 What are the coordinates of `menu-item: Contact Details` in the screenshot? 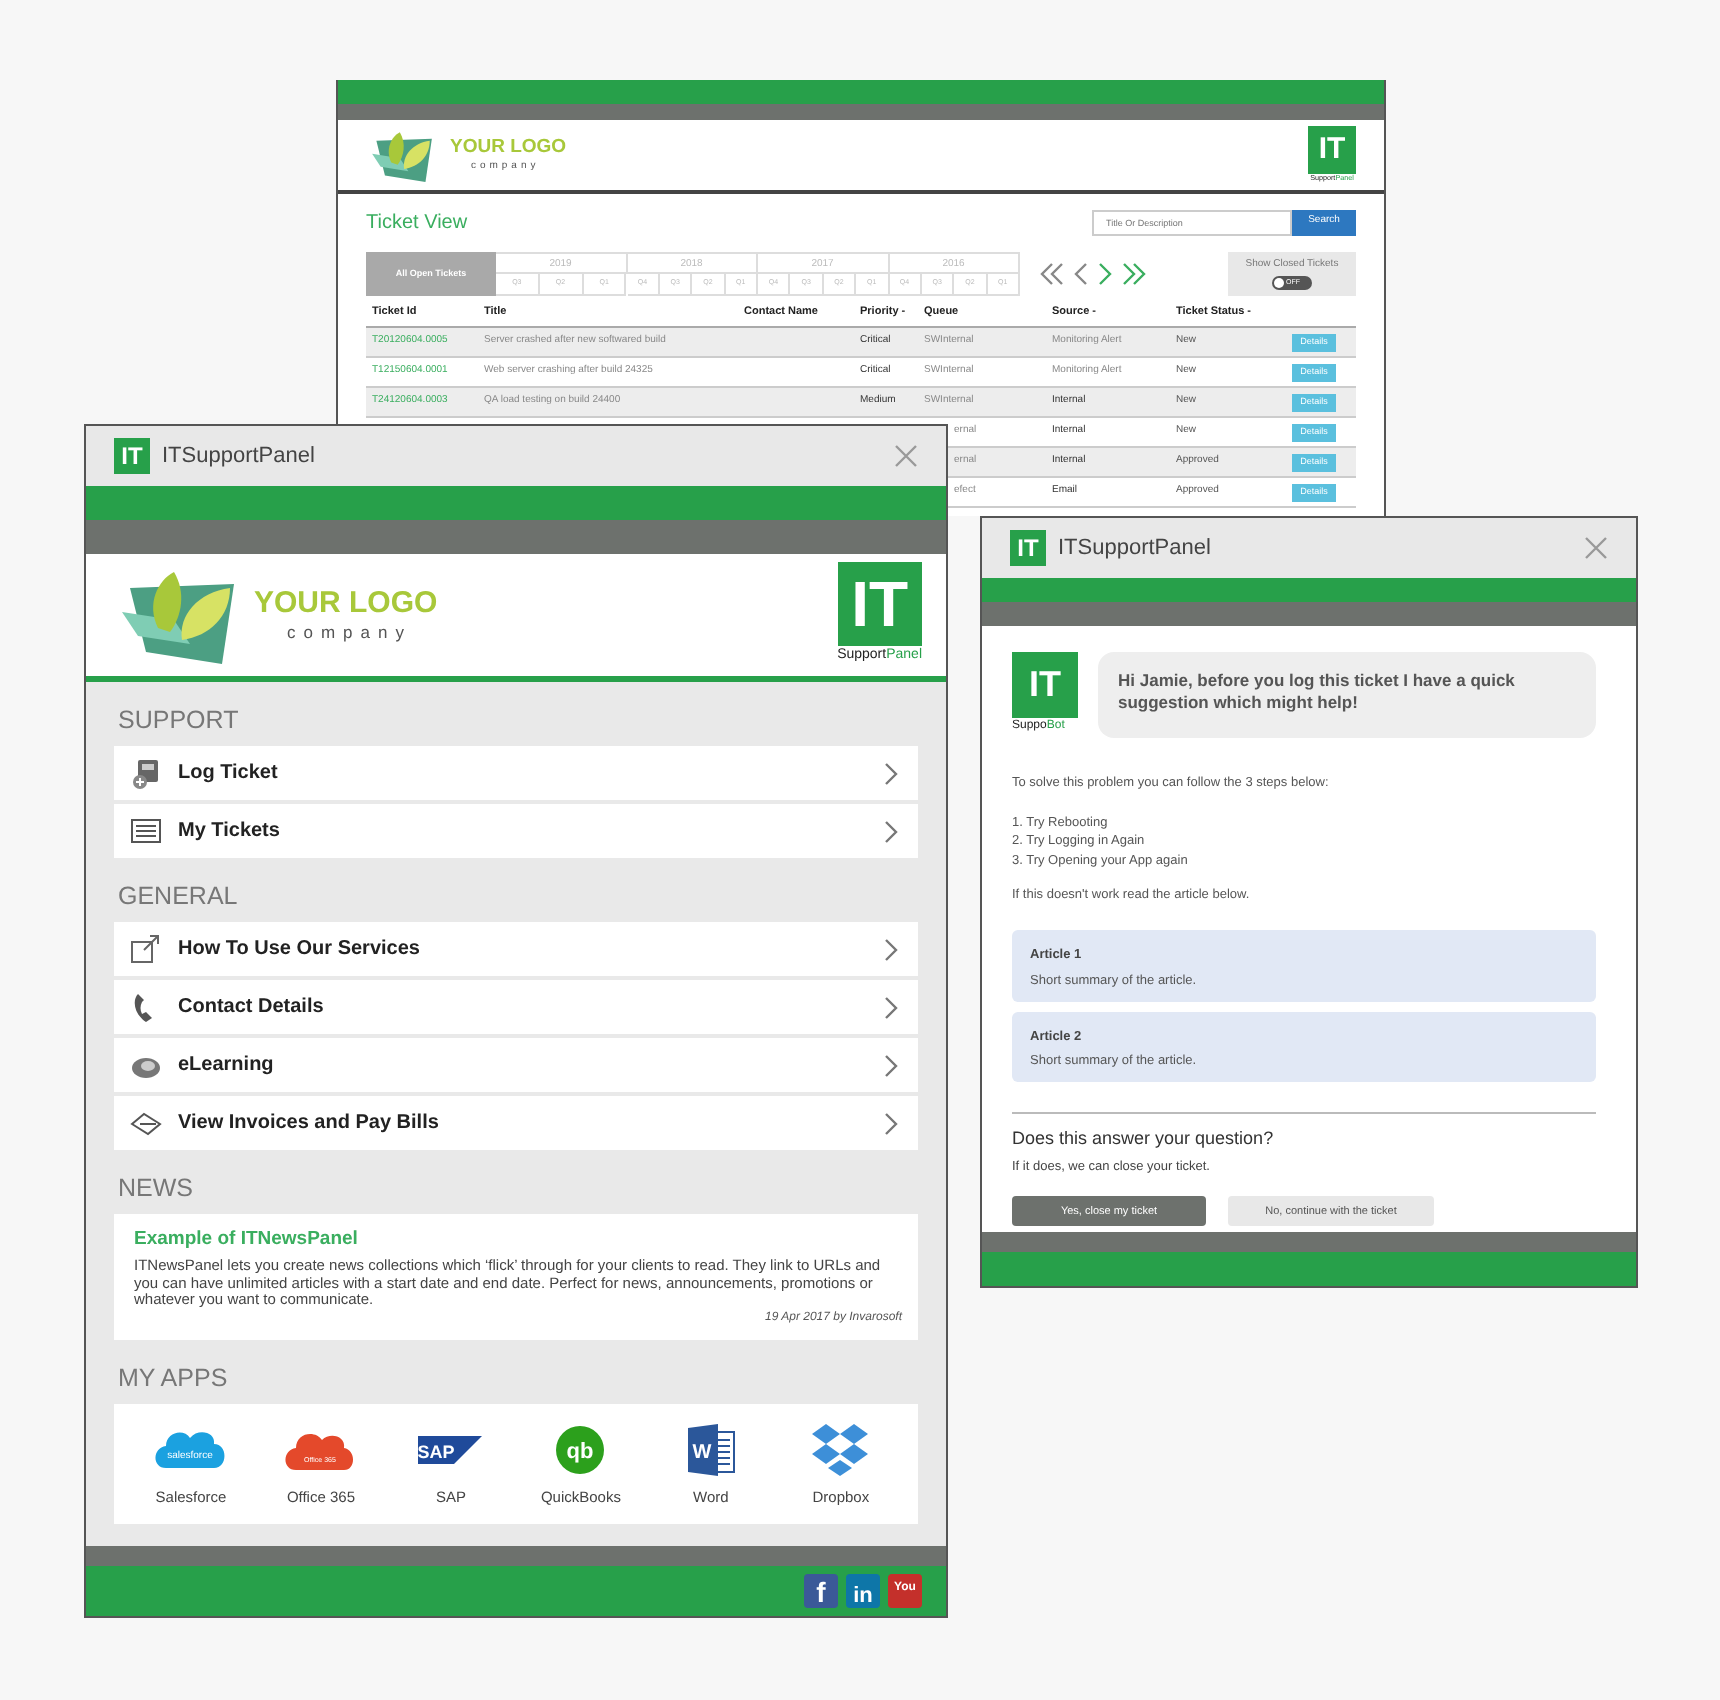 It's located at (516, 1007).